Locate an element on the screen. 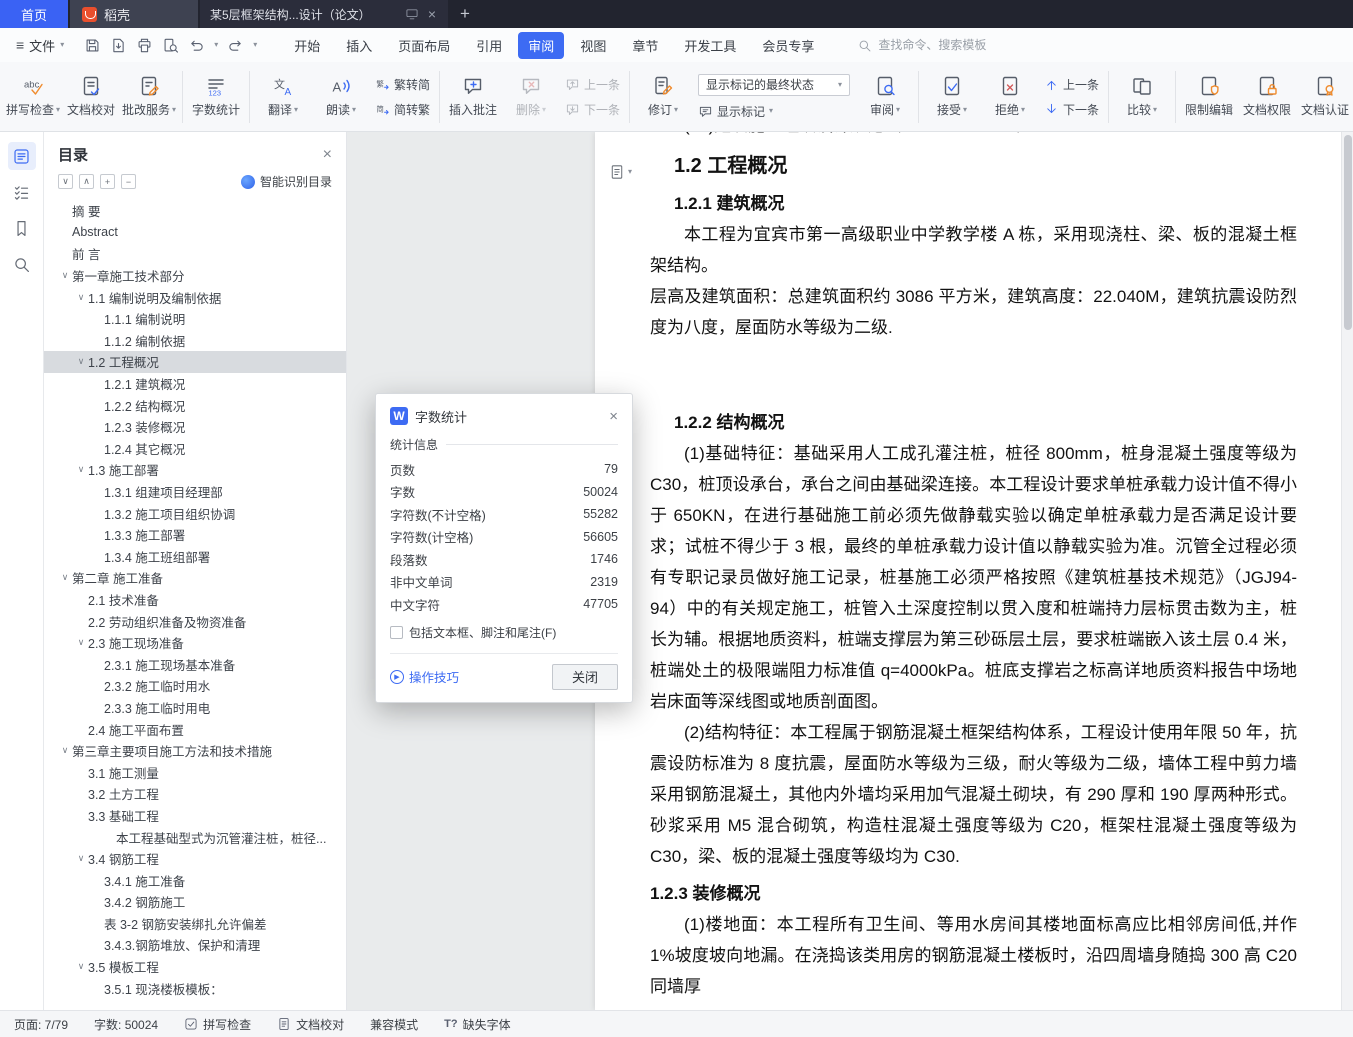  redo-button is located at coordinates (235, 45).